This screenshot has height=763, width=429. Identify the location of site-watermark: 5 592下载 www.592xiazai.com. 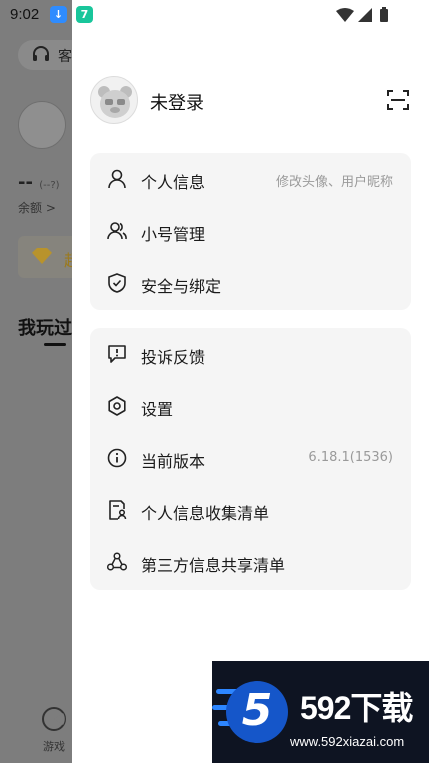
(320, 712).